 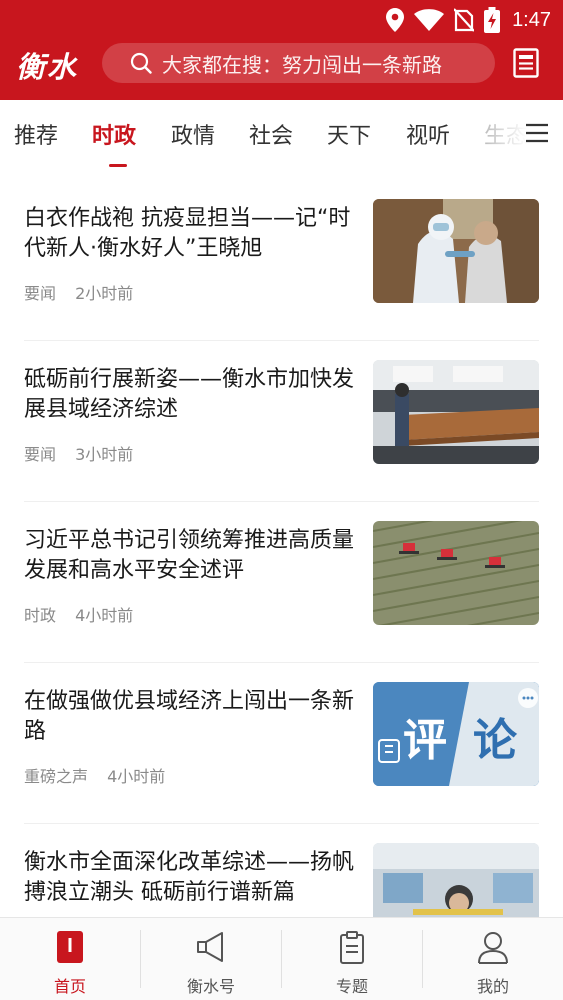 What do you see at coordinates (191, 395) in the screenshot?
I see `news-title: 砥砺前行展新姿——衡水市加快发展县域经济综述` at bounding box center [191, 395].